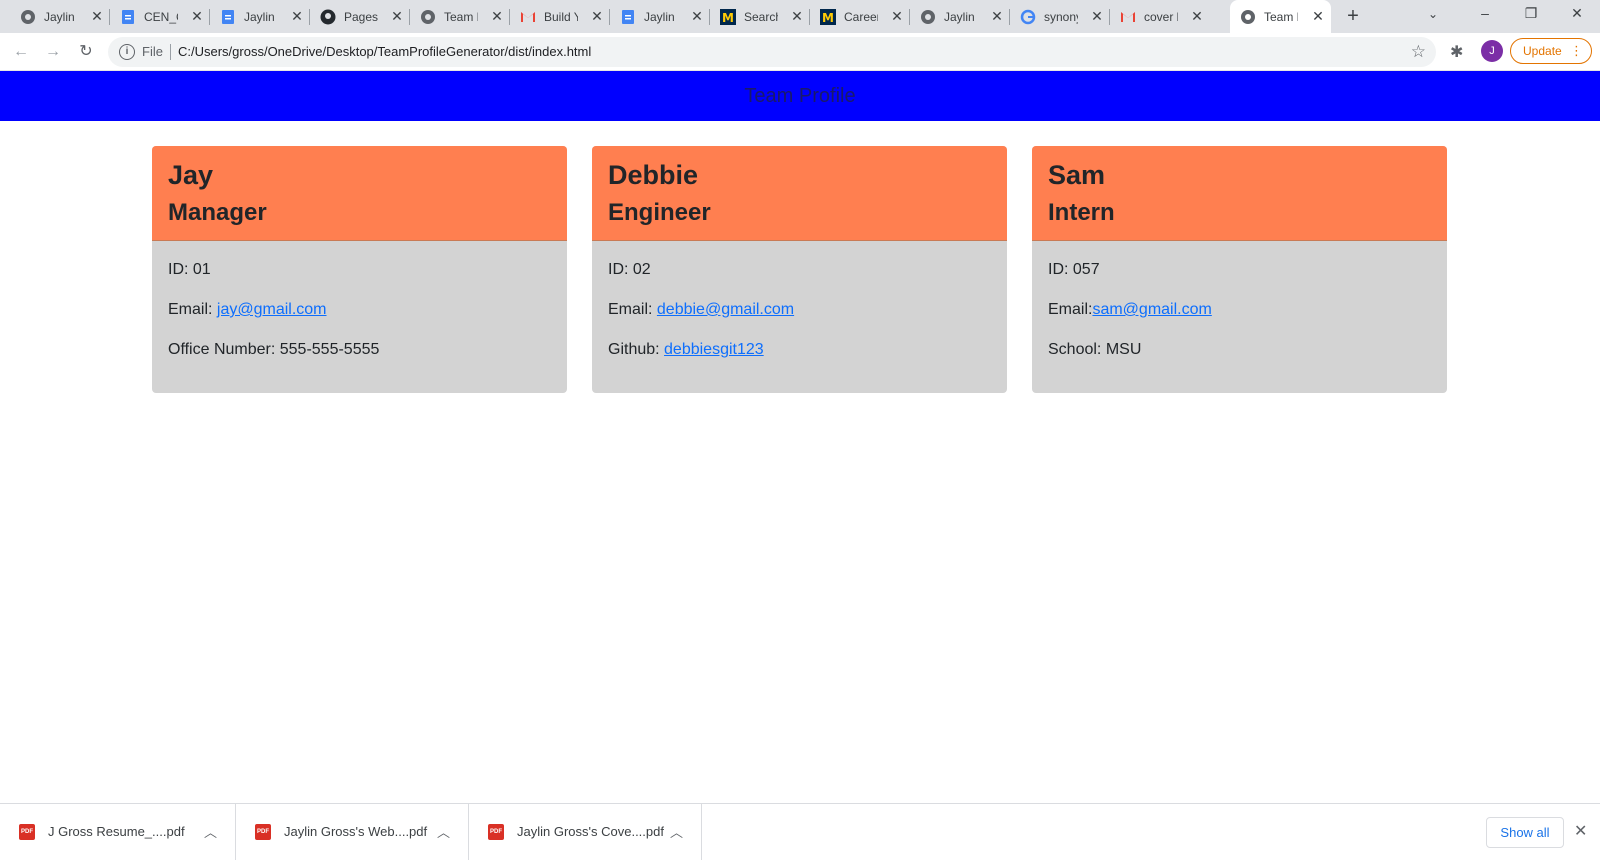 Image resolution: width=1600 pixels, height=860 pixels. I want to click on page-banner: Team Profile, so click(800, 96).